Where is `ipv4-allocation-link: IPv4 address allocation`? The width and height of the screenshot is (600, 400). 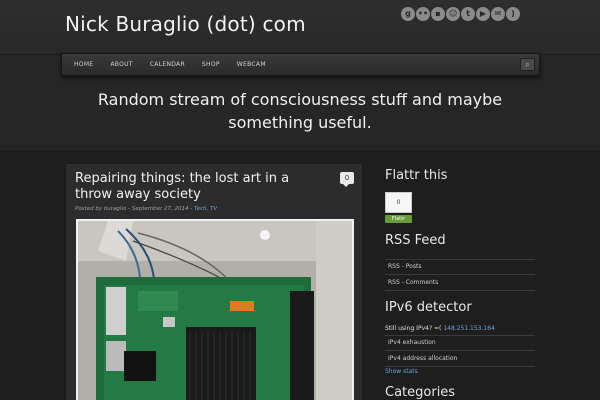
ipv4-allocation-link: IPv4 address allocation is located at coordinates (422, 358).